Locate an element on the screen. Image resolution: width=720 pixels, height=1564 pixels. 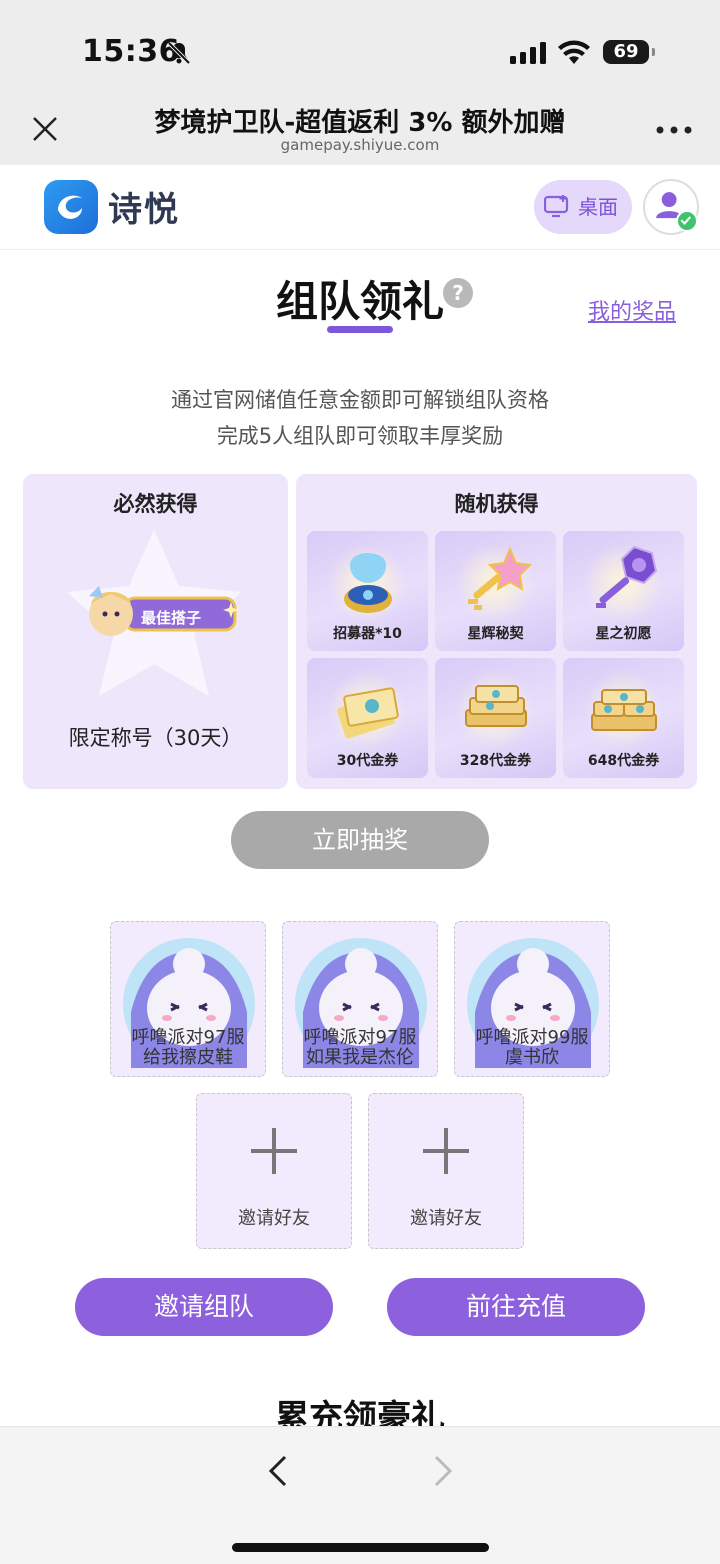
browser-header: 梦境护卫队-超值返利 3% 额外加赠 gamepay.shiyue.com is located at coordinates (360, 128).